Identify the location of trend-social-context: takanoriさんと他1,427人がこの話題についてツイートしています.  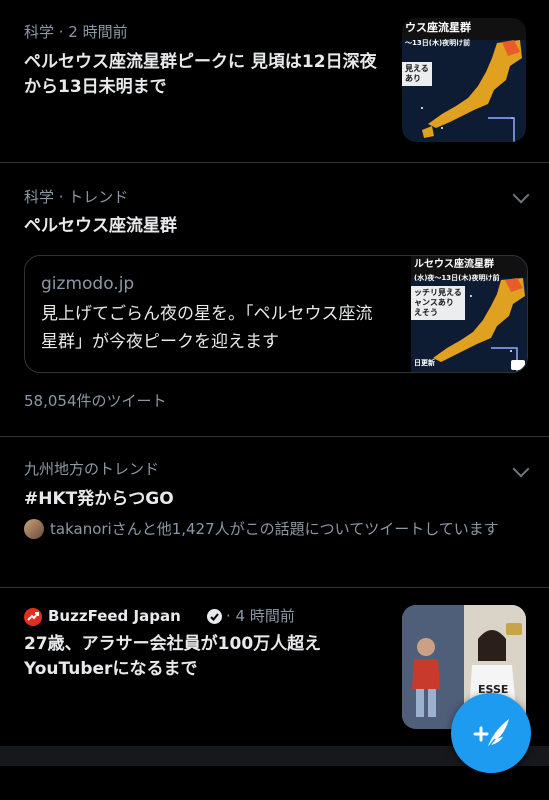
(274, 529).